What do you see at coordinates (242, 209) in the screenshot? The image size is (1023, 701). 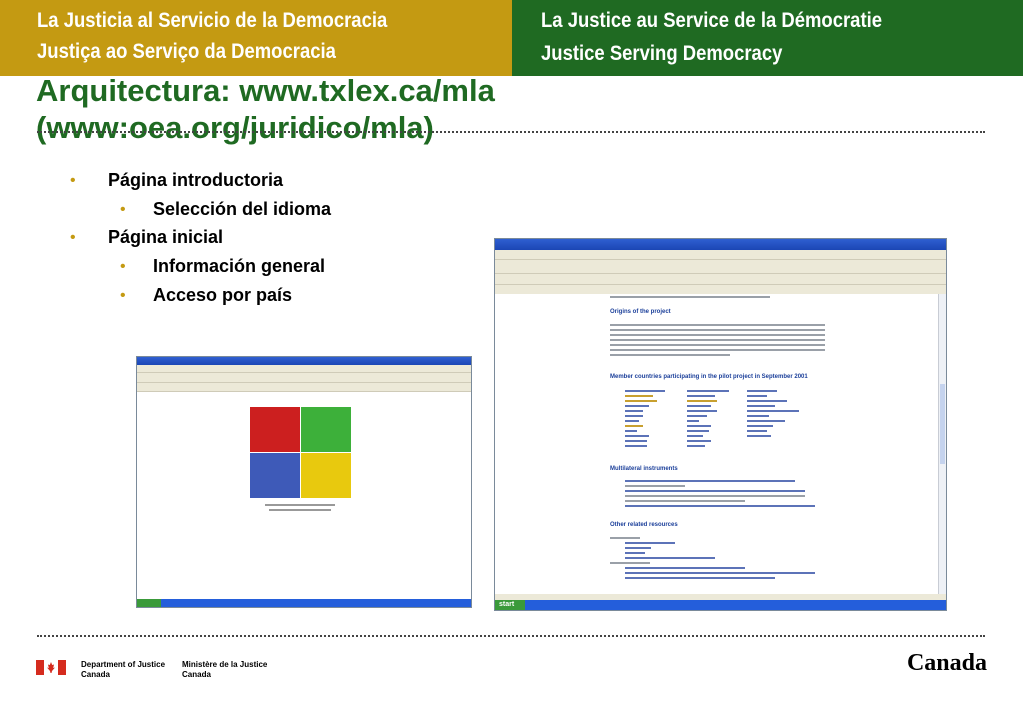 I see `bullet-item: Selección del idioma` at bounding box center [242, 209].